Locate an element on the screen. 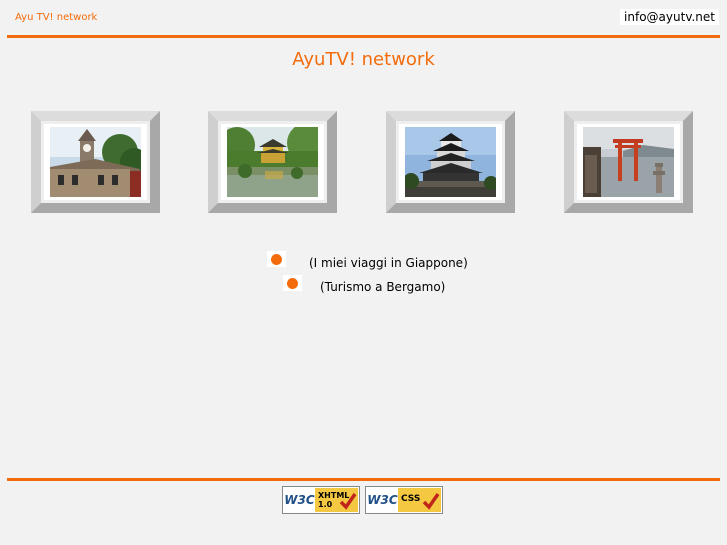 The width and height of the screenshot is (727, 545). bottom-divider is located at coordinates (363, 479).